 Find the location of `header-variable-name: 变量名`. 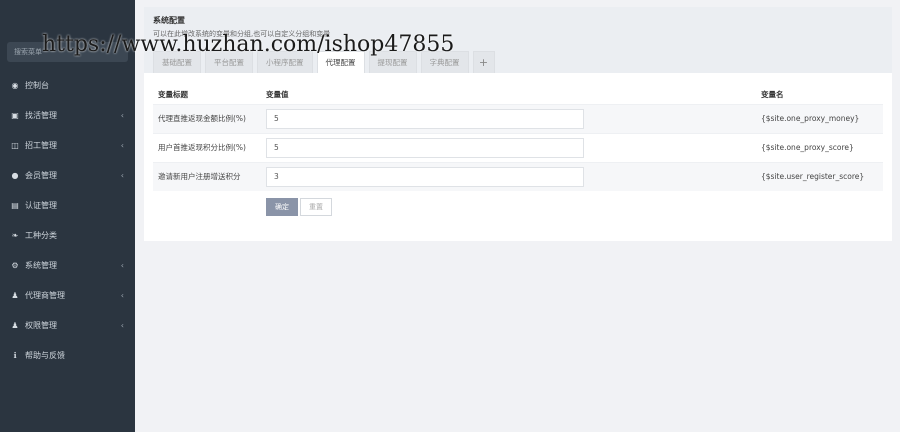

header-variable-name: 变量名 is located at coordinates (772, 94).